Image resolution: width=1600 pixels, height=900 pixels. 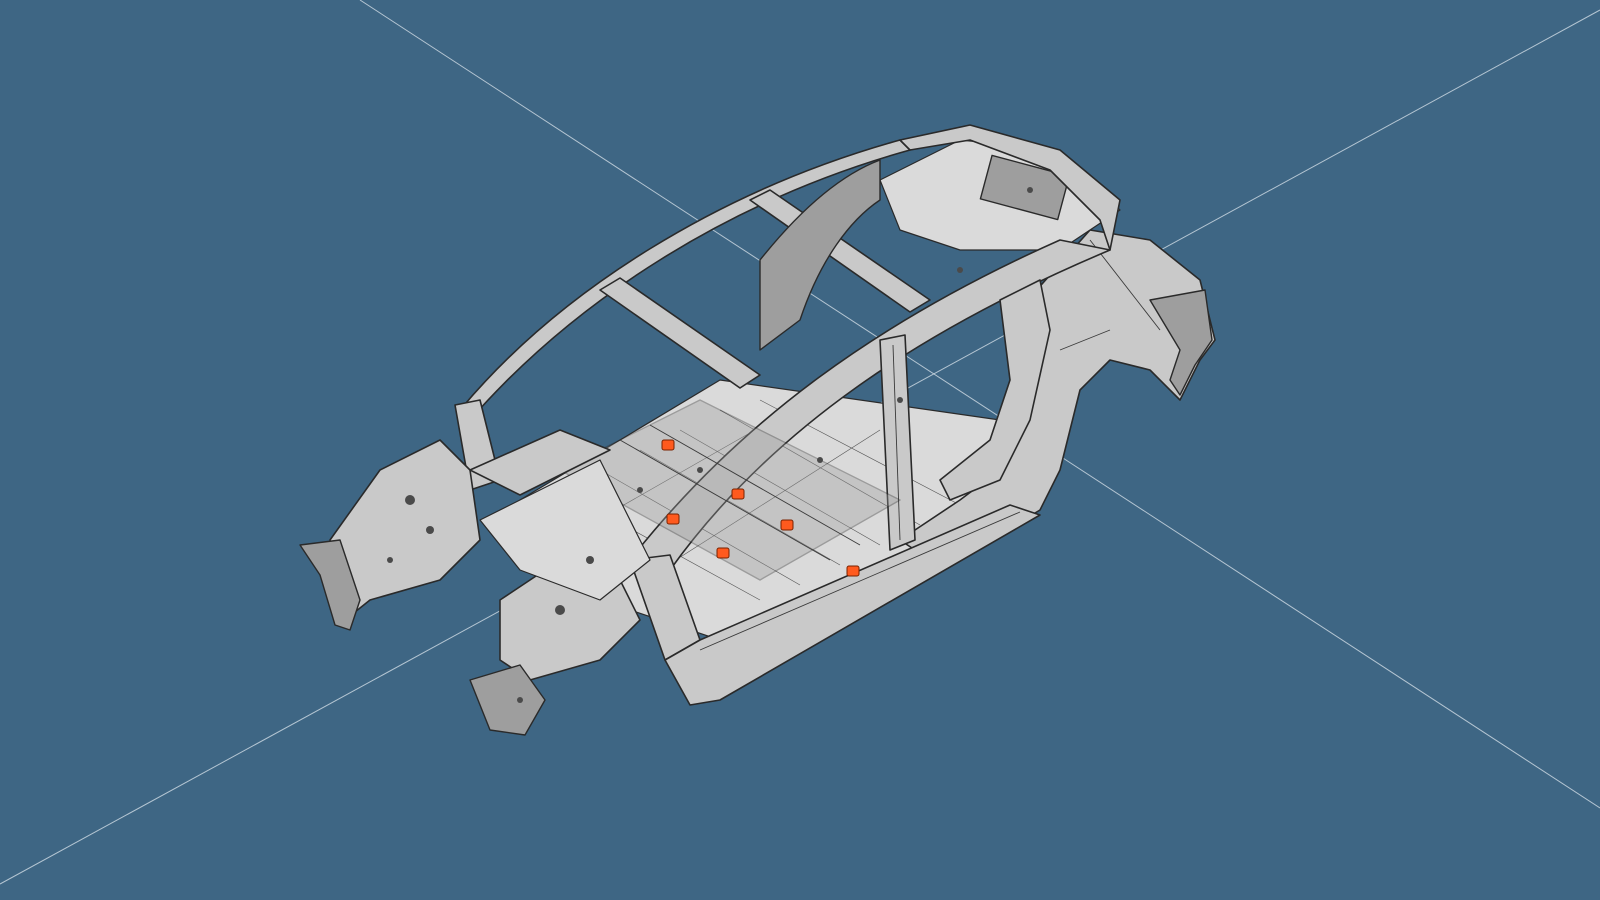 What do you see at coordinates (680, 333) in the screenshot?
I see `roof-crossmember-front` at bounding box center [680, 333].